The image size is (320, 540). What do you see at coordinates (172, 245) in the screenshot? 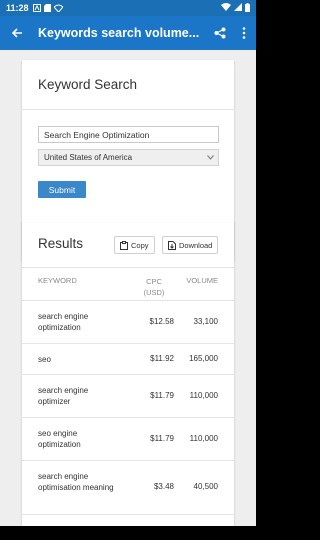
I see `download-file-icon` at bounding box center [172, 245].